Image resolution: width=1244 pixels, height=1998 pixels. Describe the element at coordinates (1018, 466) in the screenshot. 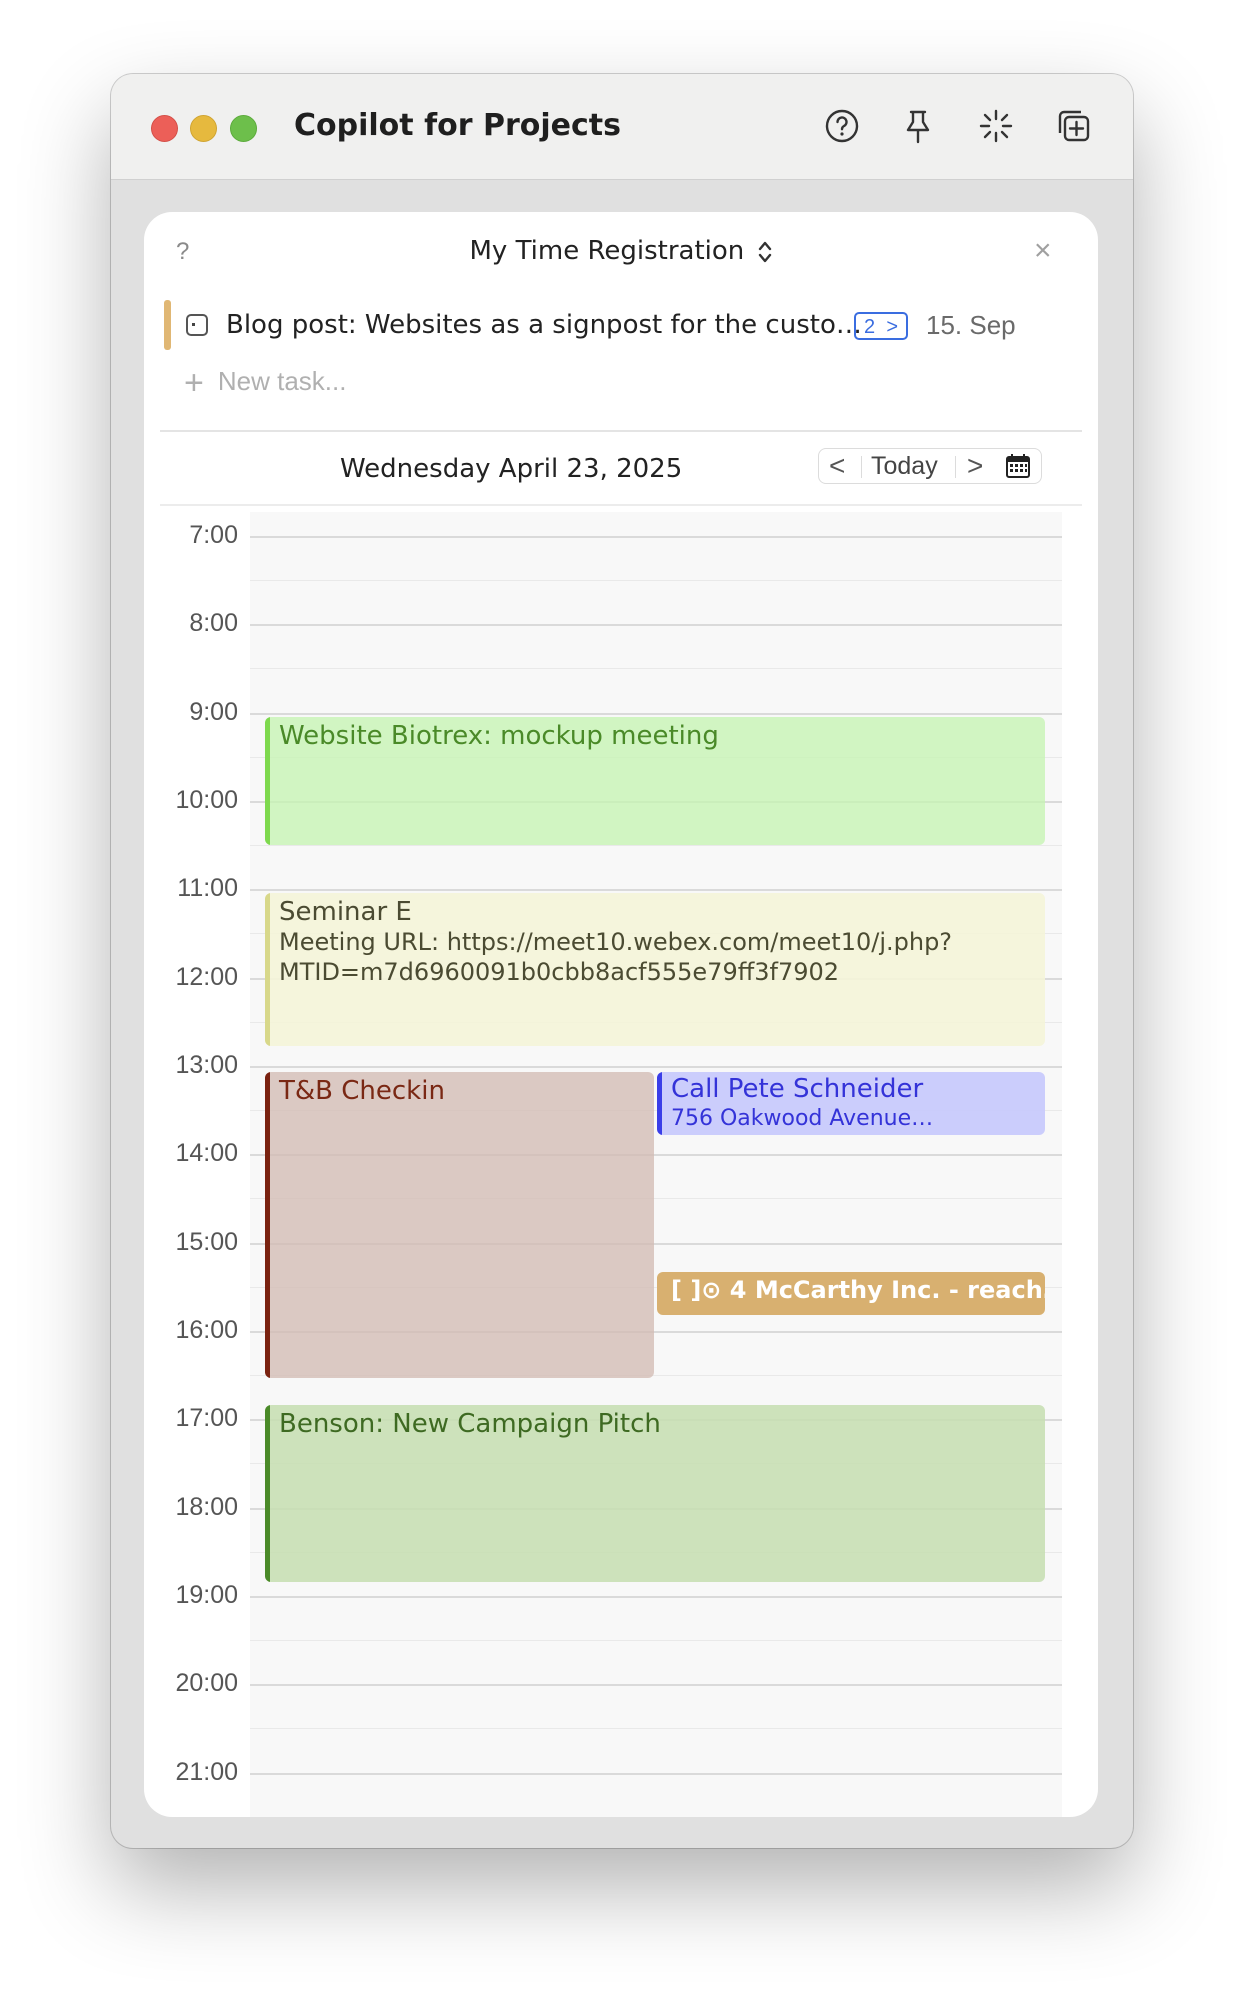

I see `calendar-icon` at that location.